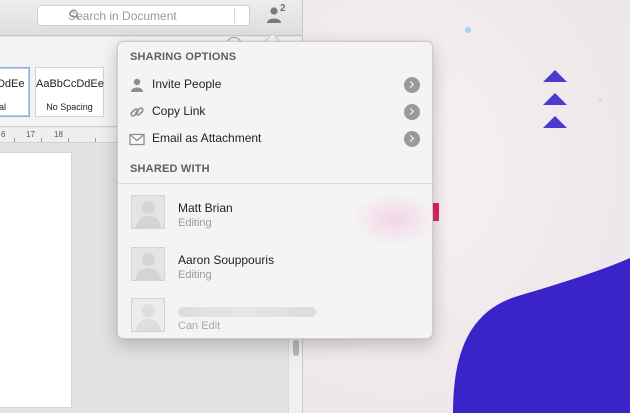 This screenshot has width=630, height=413. Describe the element at coordinates (36, 280) in the screenshot. I see `document-page` at that location.